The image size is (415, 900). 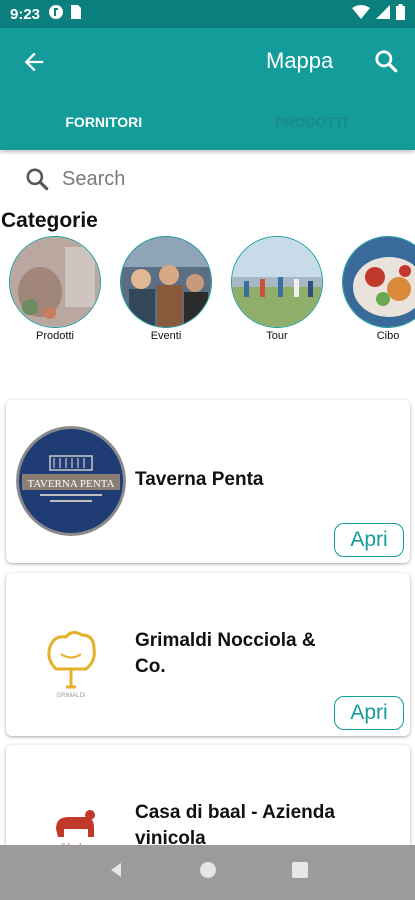 I want to click on category-eventi: Eventi, so click(x=166, y=291).